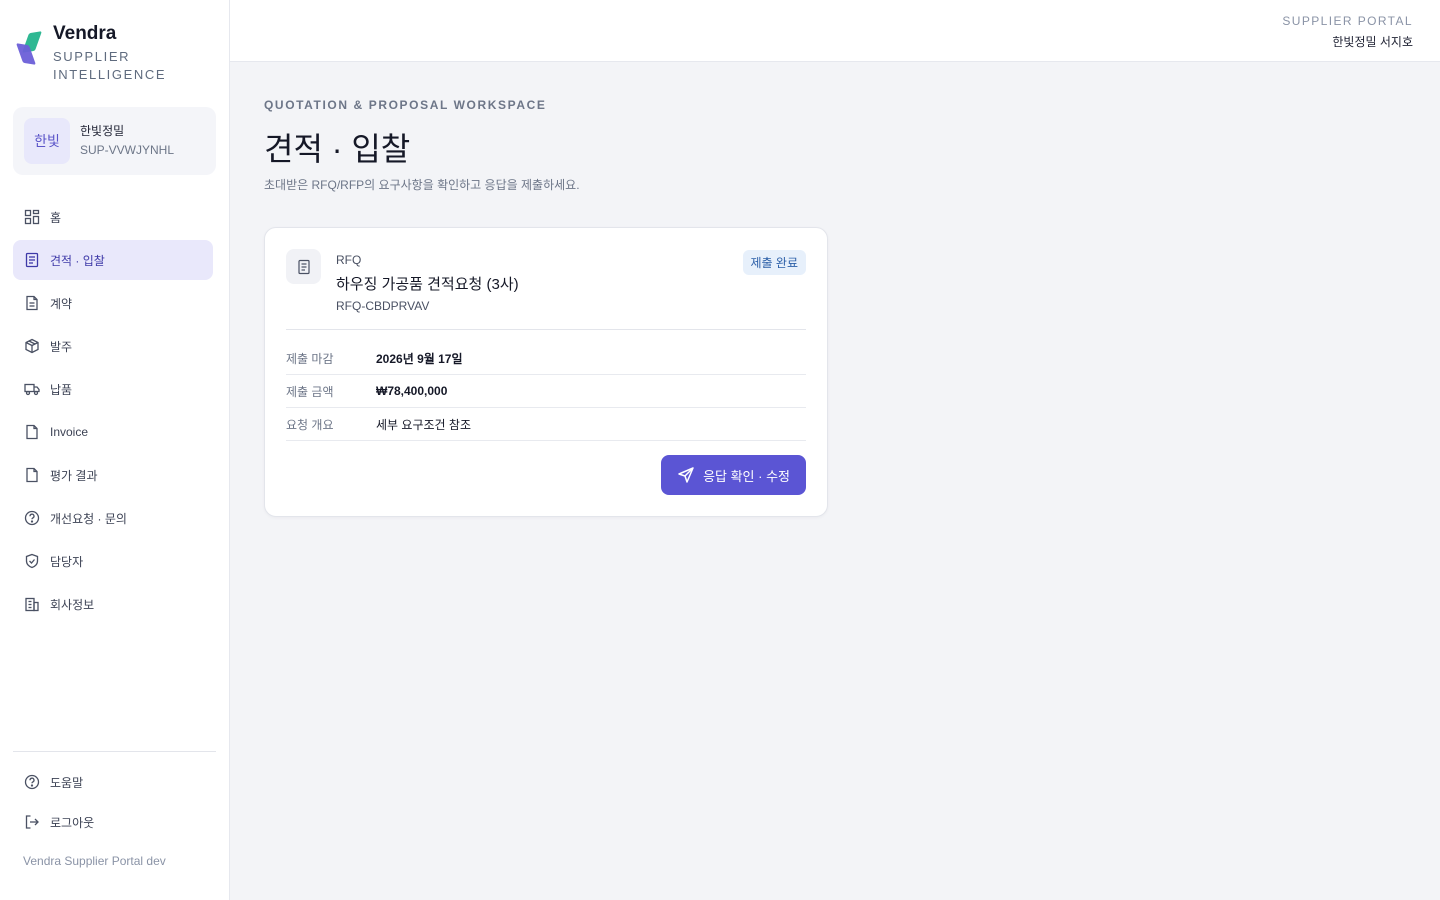 This screenshot has height=900, width=1440. I want to click on card-divider, so click(546, 329).